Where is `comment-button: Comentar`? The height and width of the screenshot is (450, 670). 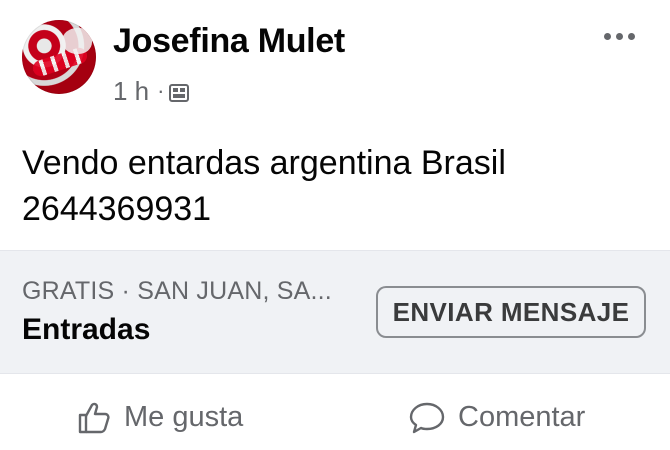
comment-button: Comentar is located at coordinates (496, 417).